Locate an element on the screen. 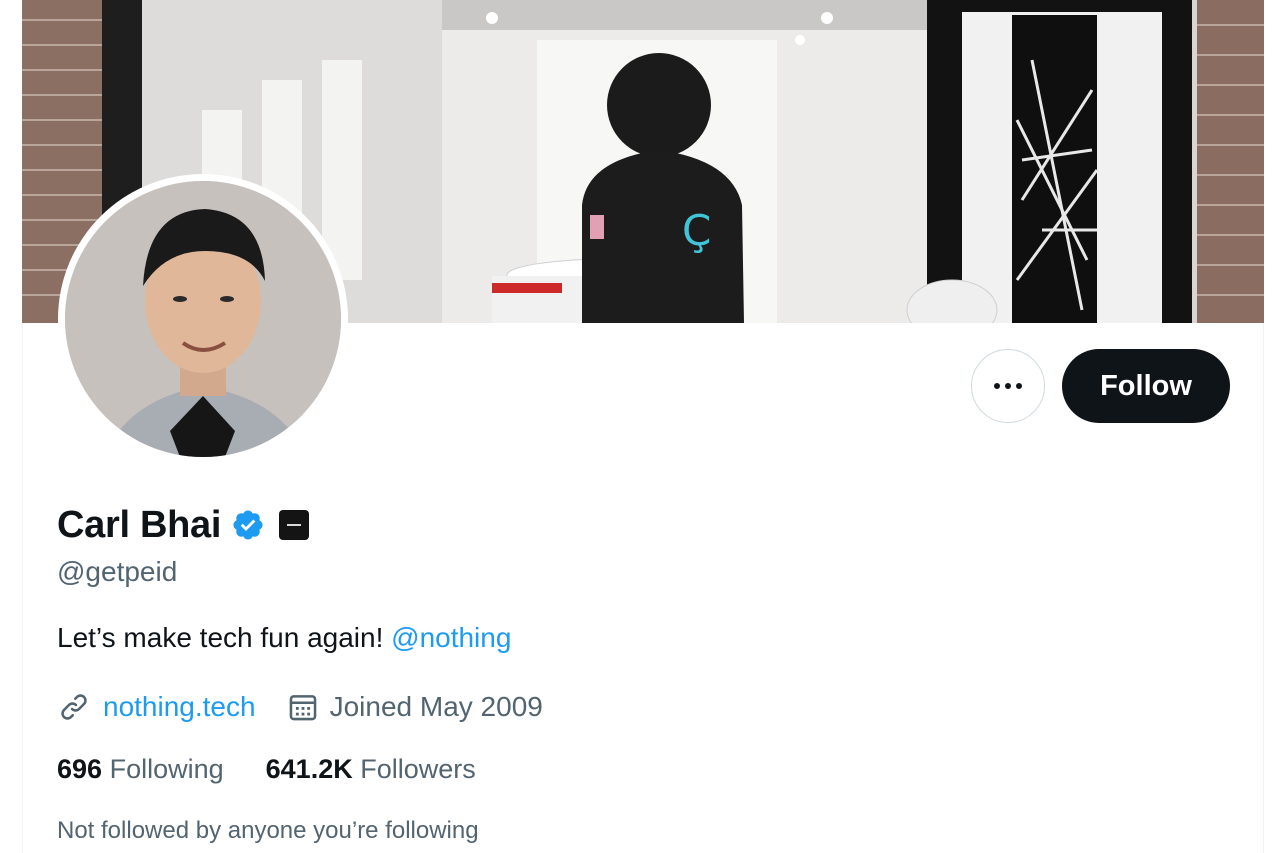  bio-mention-link: @nothing is located at coordinates (451, 637).